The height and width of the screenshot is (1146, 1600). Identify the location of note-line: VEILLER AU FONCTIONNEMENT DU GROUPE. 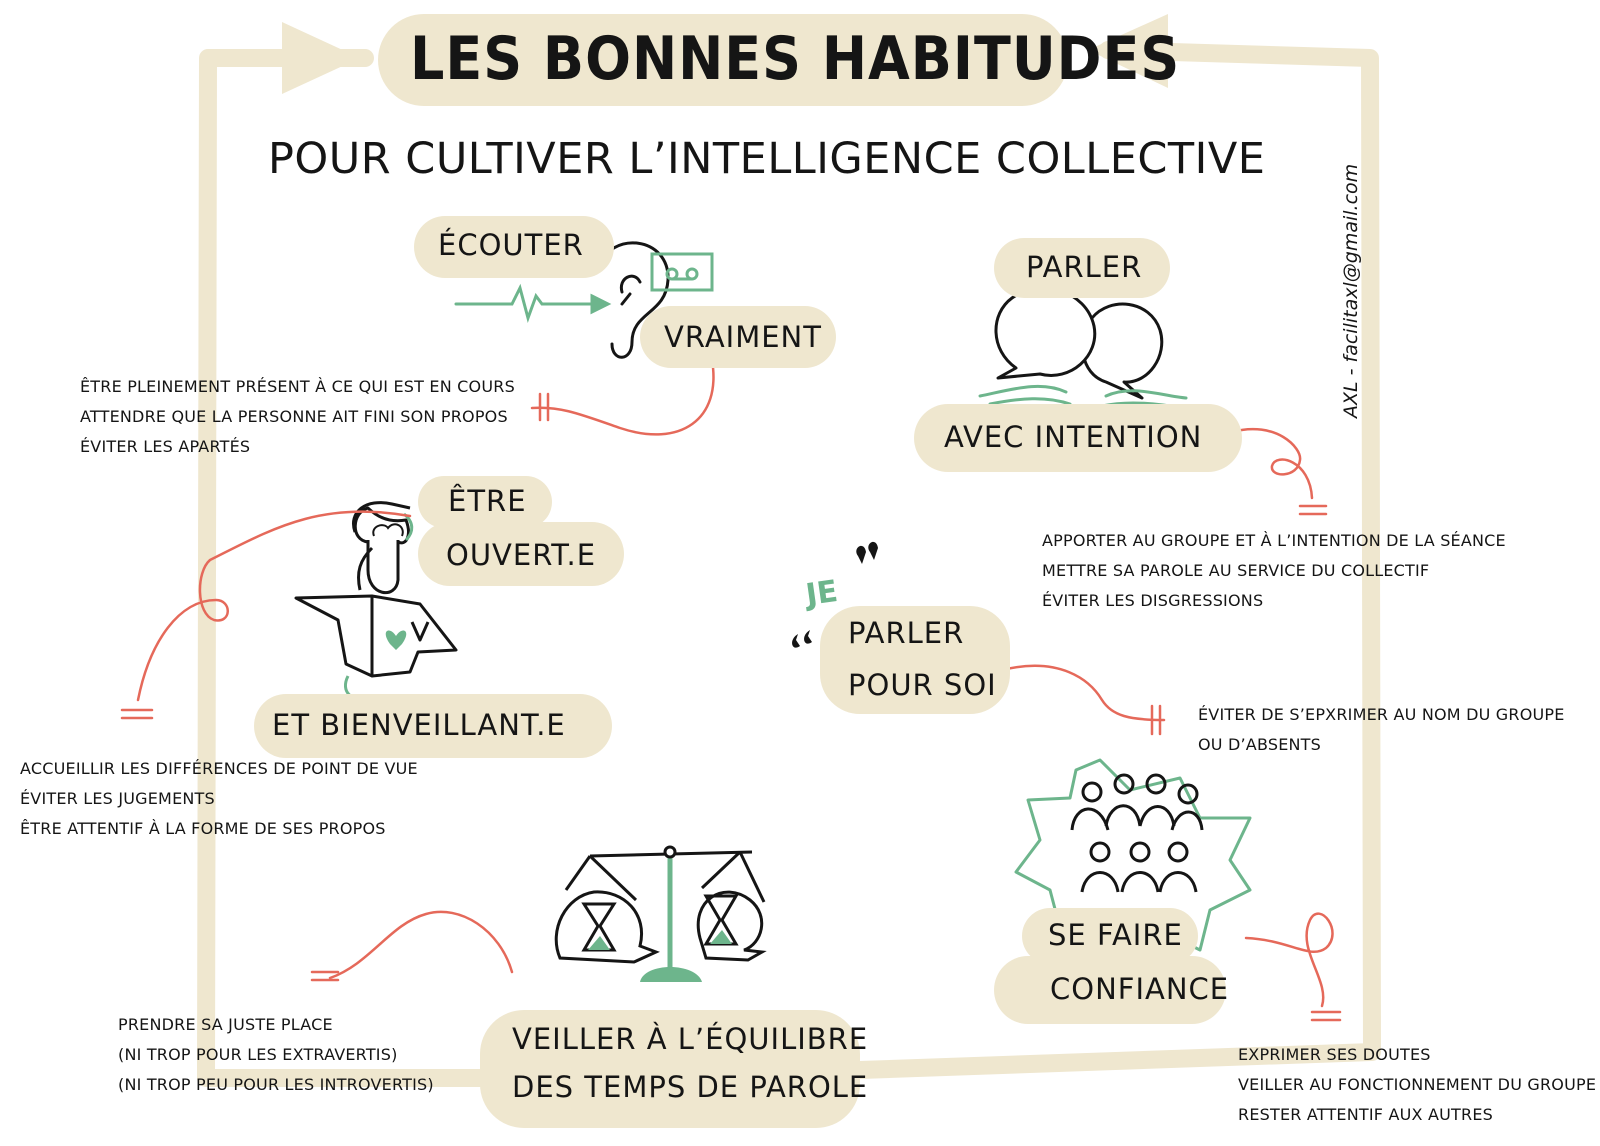
(1417, 1084).